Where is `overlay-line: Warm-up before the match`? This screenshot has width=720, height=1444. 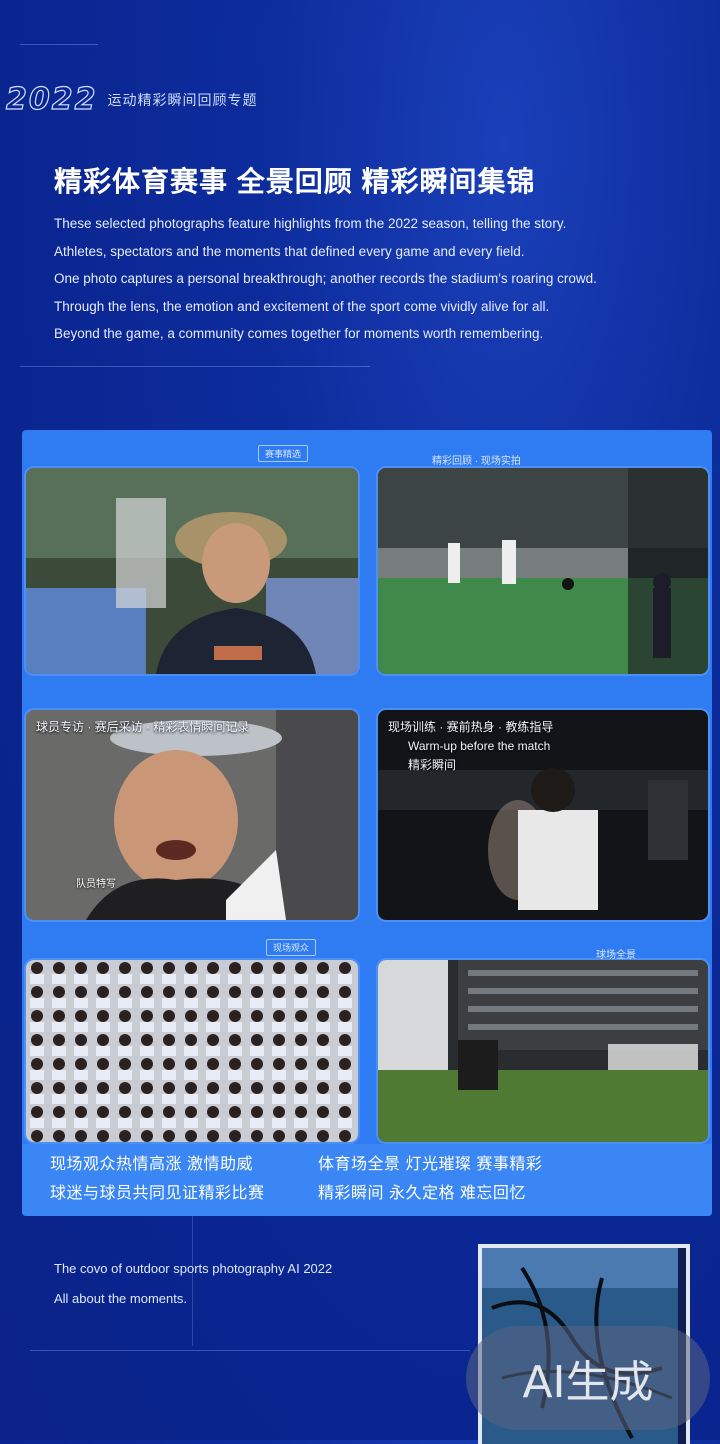
overlay-line: Warm-up before the match is located at coordinates (479, 746).